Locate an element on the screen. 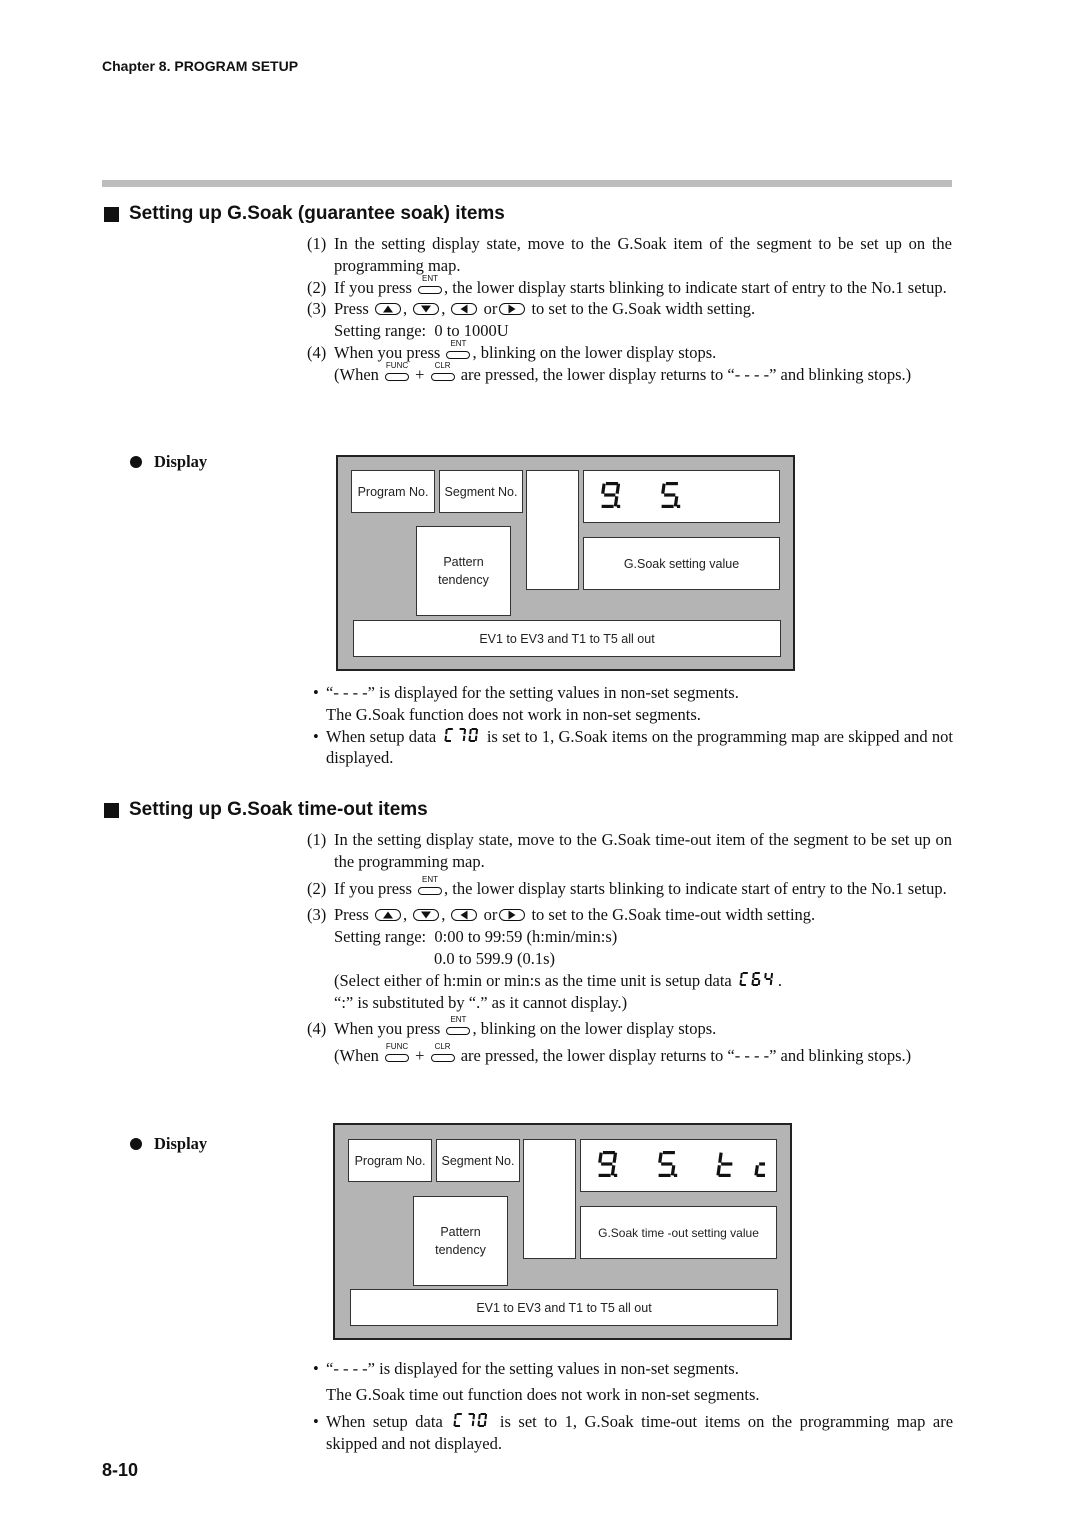 The width and height of the screenshot is (1080, 1528). section-title-gsoak: Setting up G.Soak (guarantee soak) items is located at coordinates (304, 214).